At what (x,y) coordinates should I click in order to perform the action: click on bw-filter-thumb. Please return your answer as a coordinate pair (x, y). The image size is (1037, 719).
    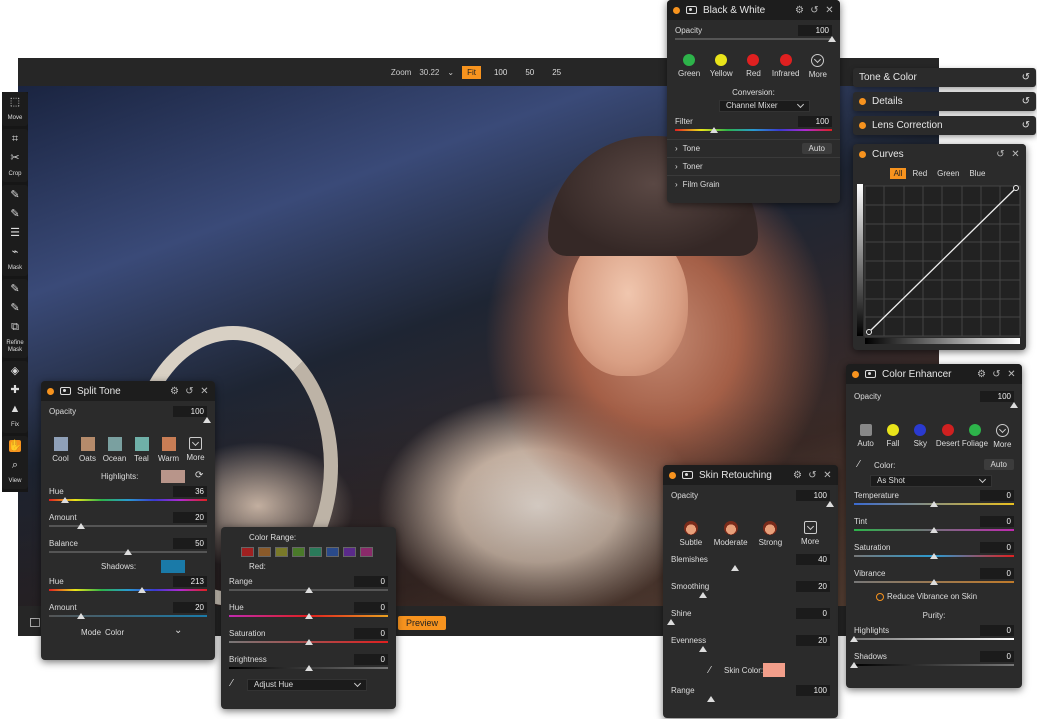
    Looking at the image, I should click on (714, 130).